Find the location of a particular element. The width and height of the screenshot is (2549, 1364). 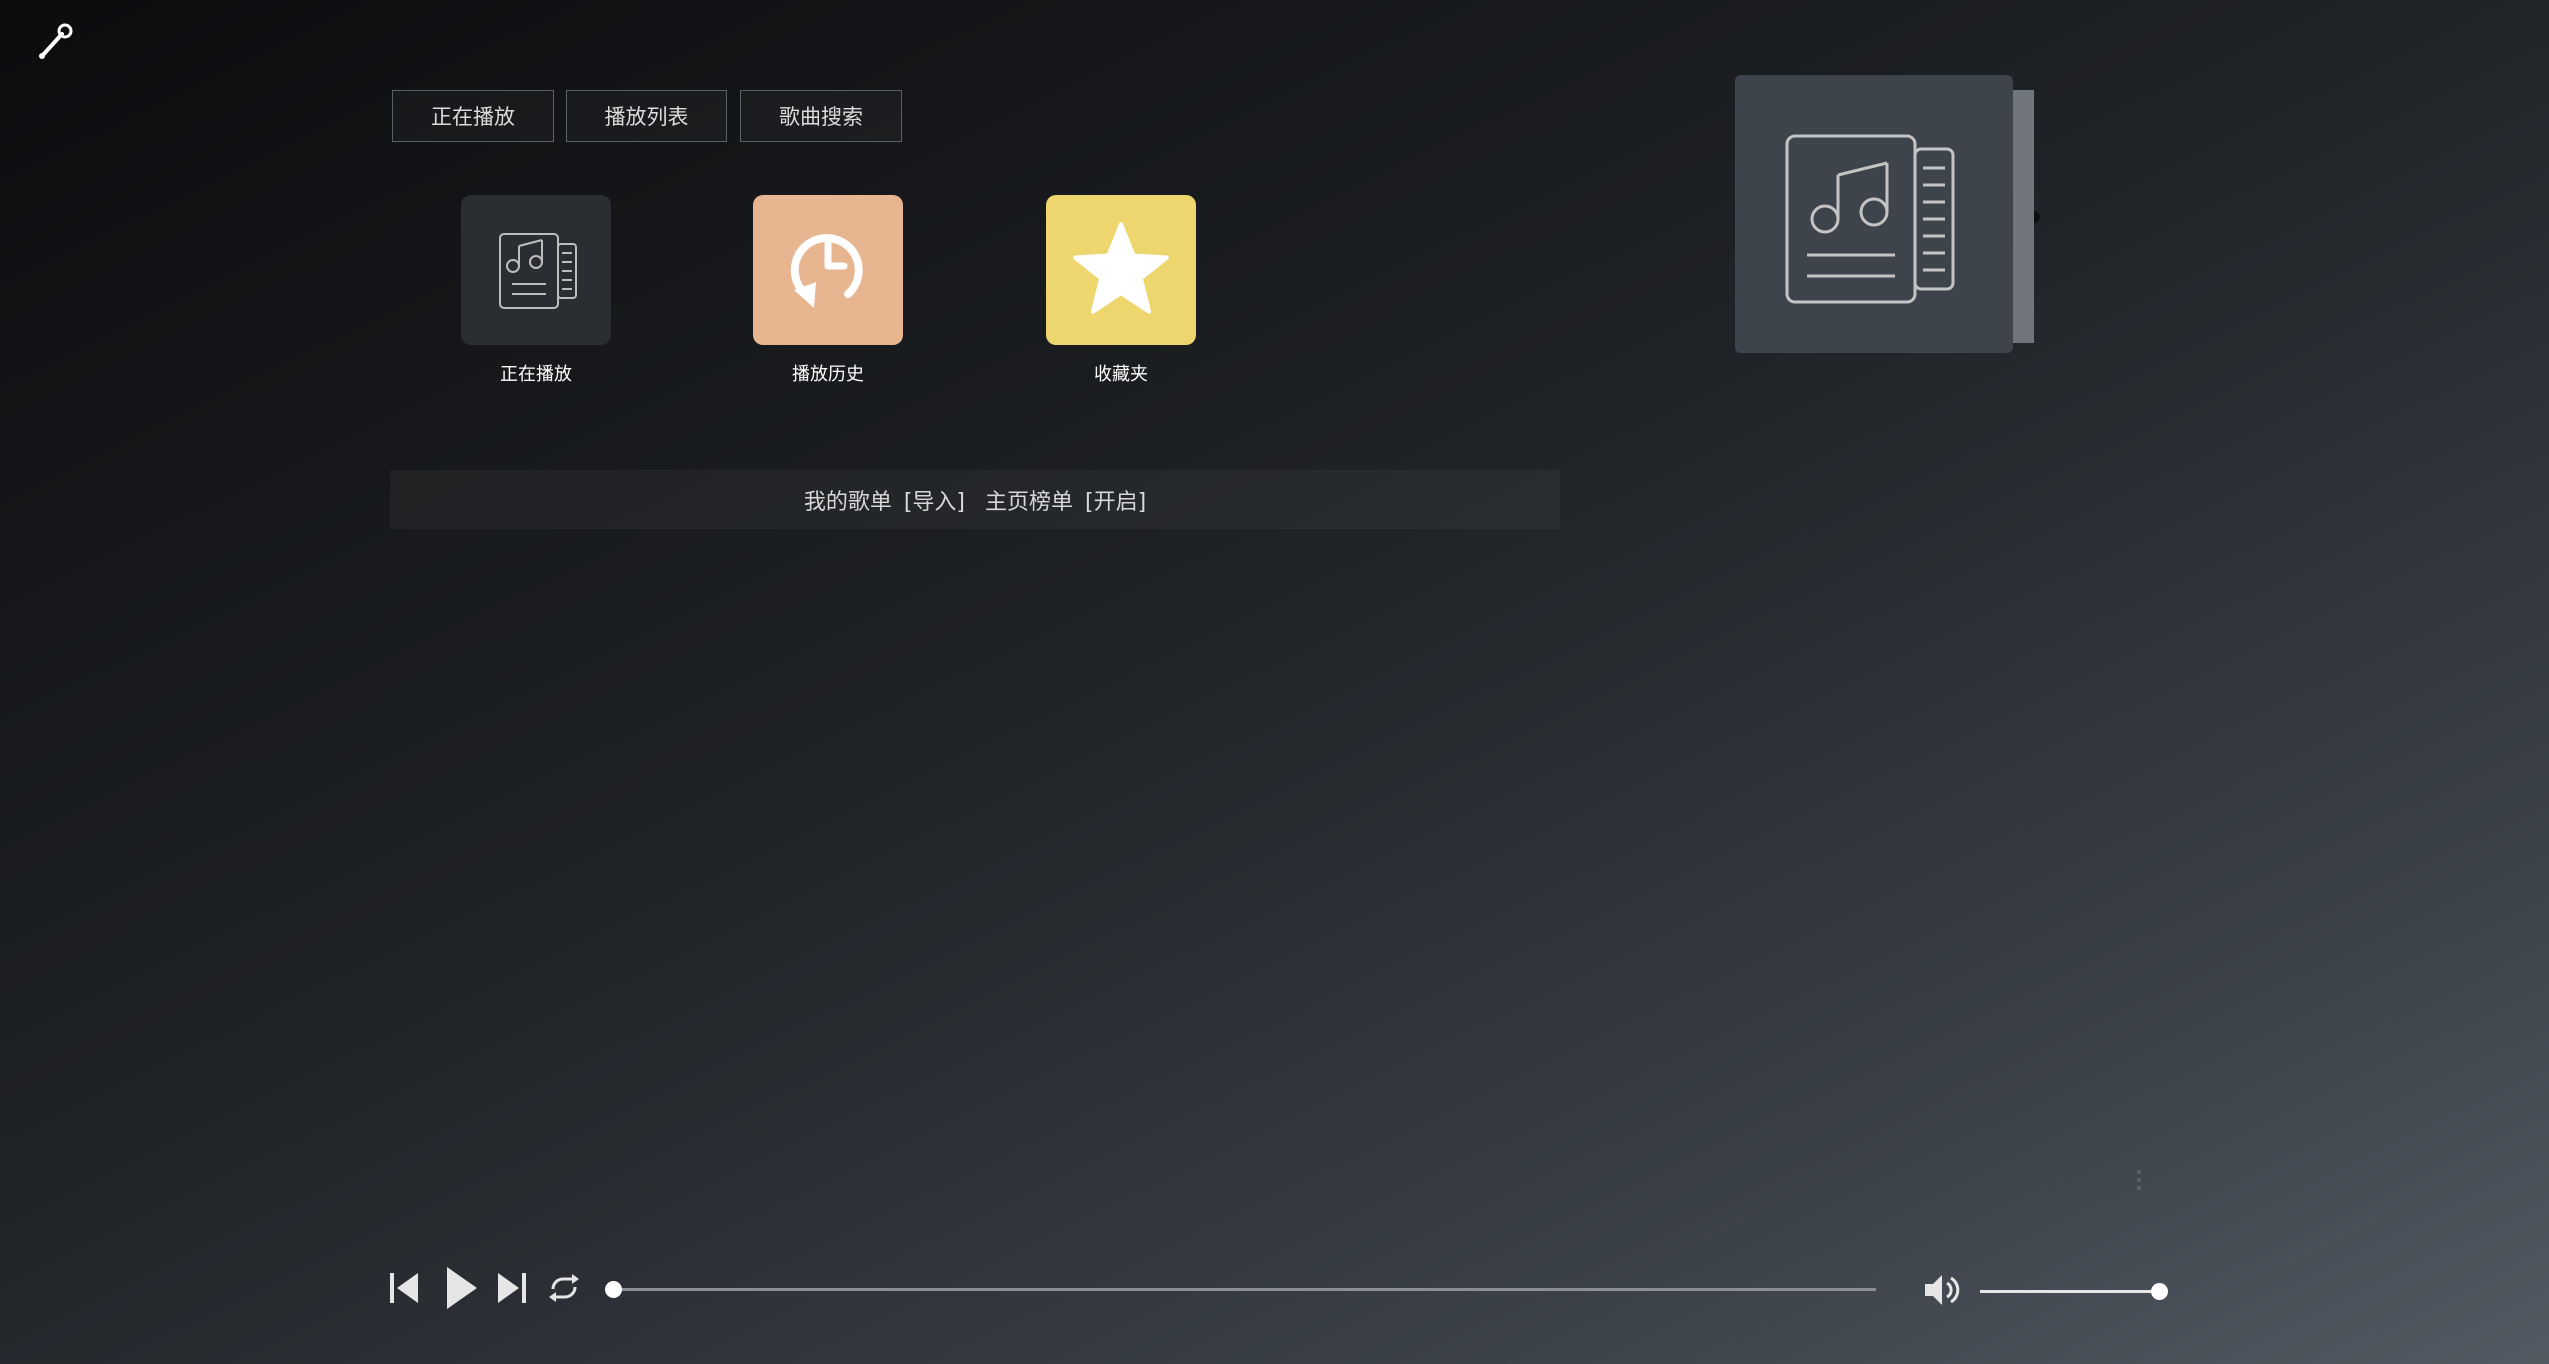

history-tile is located at coordinates (828, 270).